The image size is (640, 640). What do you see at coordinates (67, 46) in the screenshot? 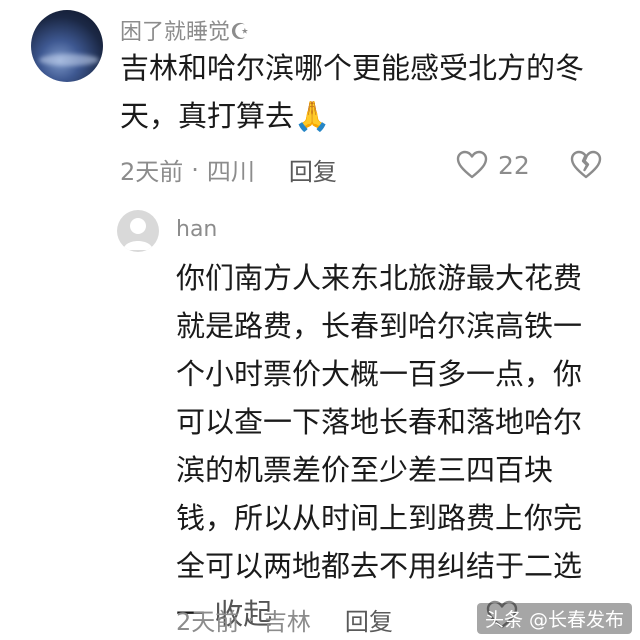
I see `avatar` at bounding box center [67, 46].